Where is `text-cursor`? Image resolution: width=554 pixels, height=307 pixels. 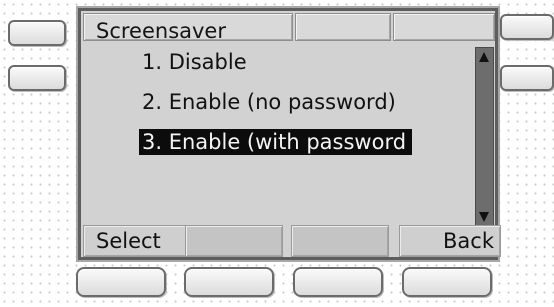
text-cursor is located at coordinates (408, 143).